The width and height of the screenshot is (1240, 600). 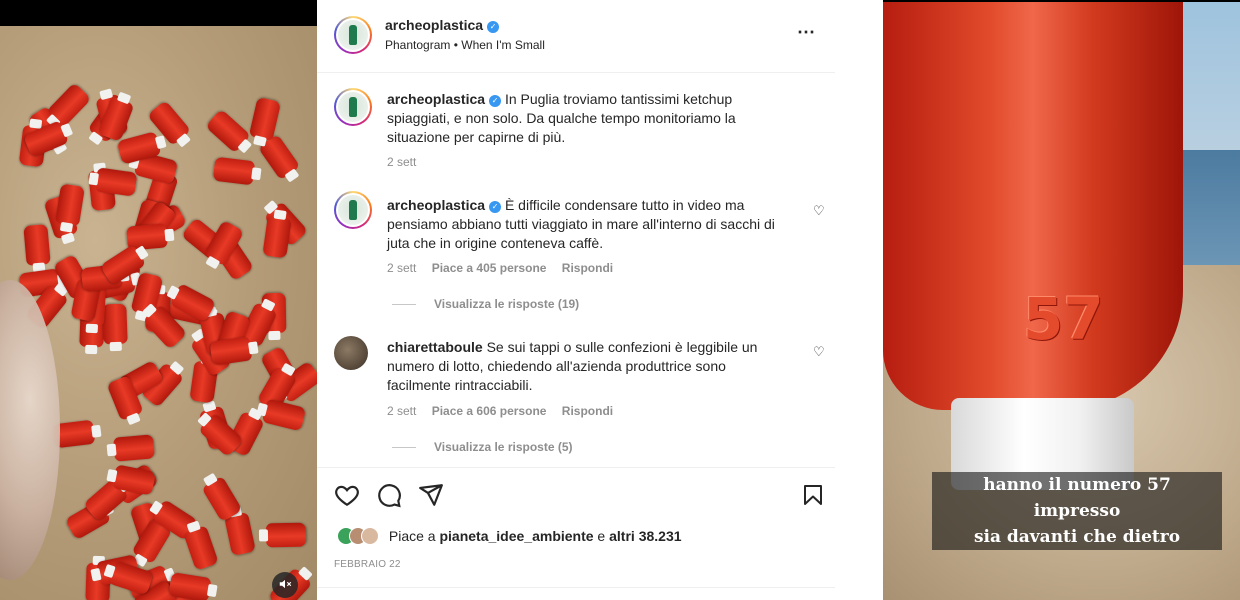 What do you see at coordinates (516, 536) in the screenshot?
I see `liker-username: pianeta_idee_ambiente` at bounding box center [516, 536].